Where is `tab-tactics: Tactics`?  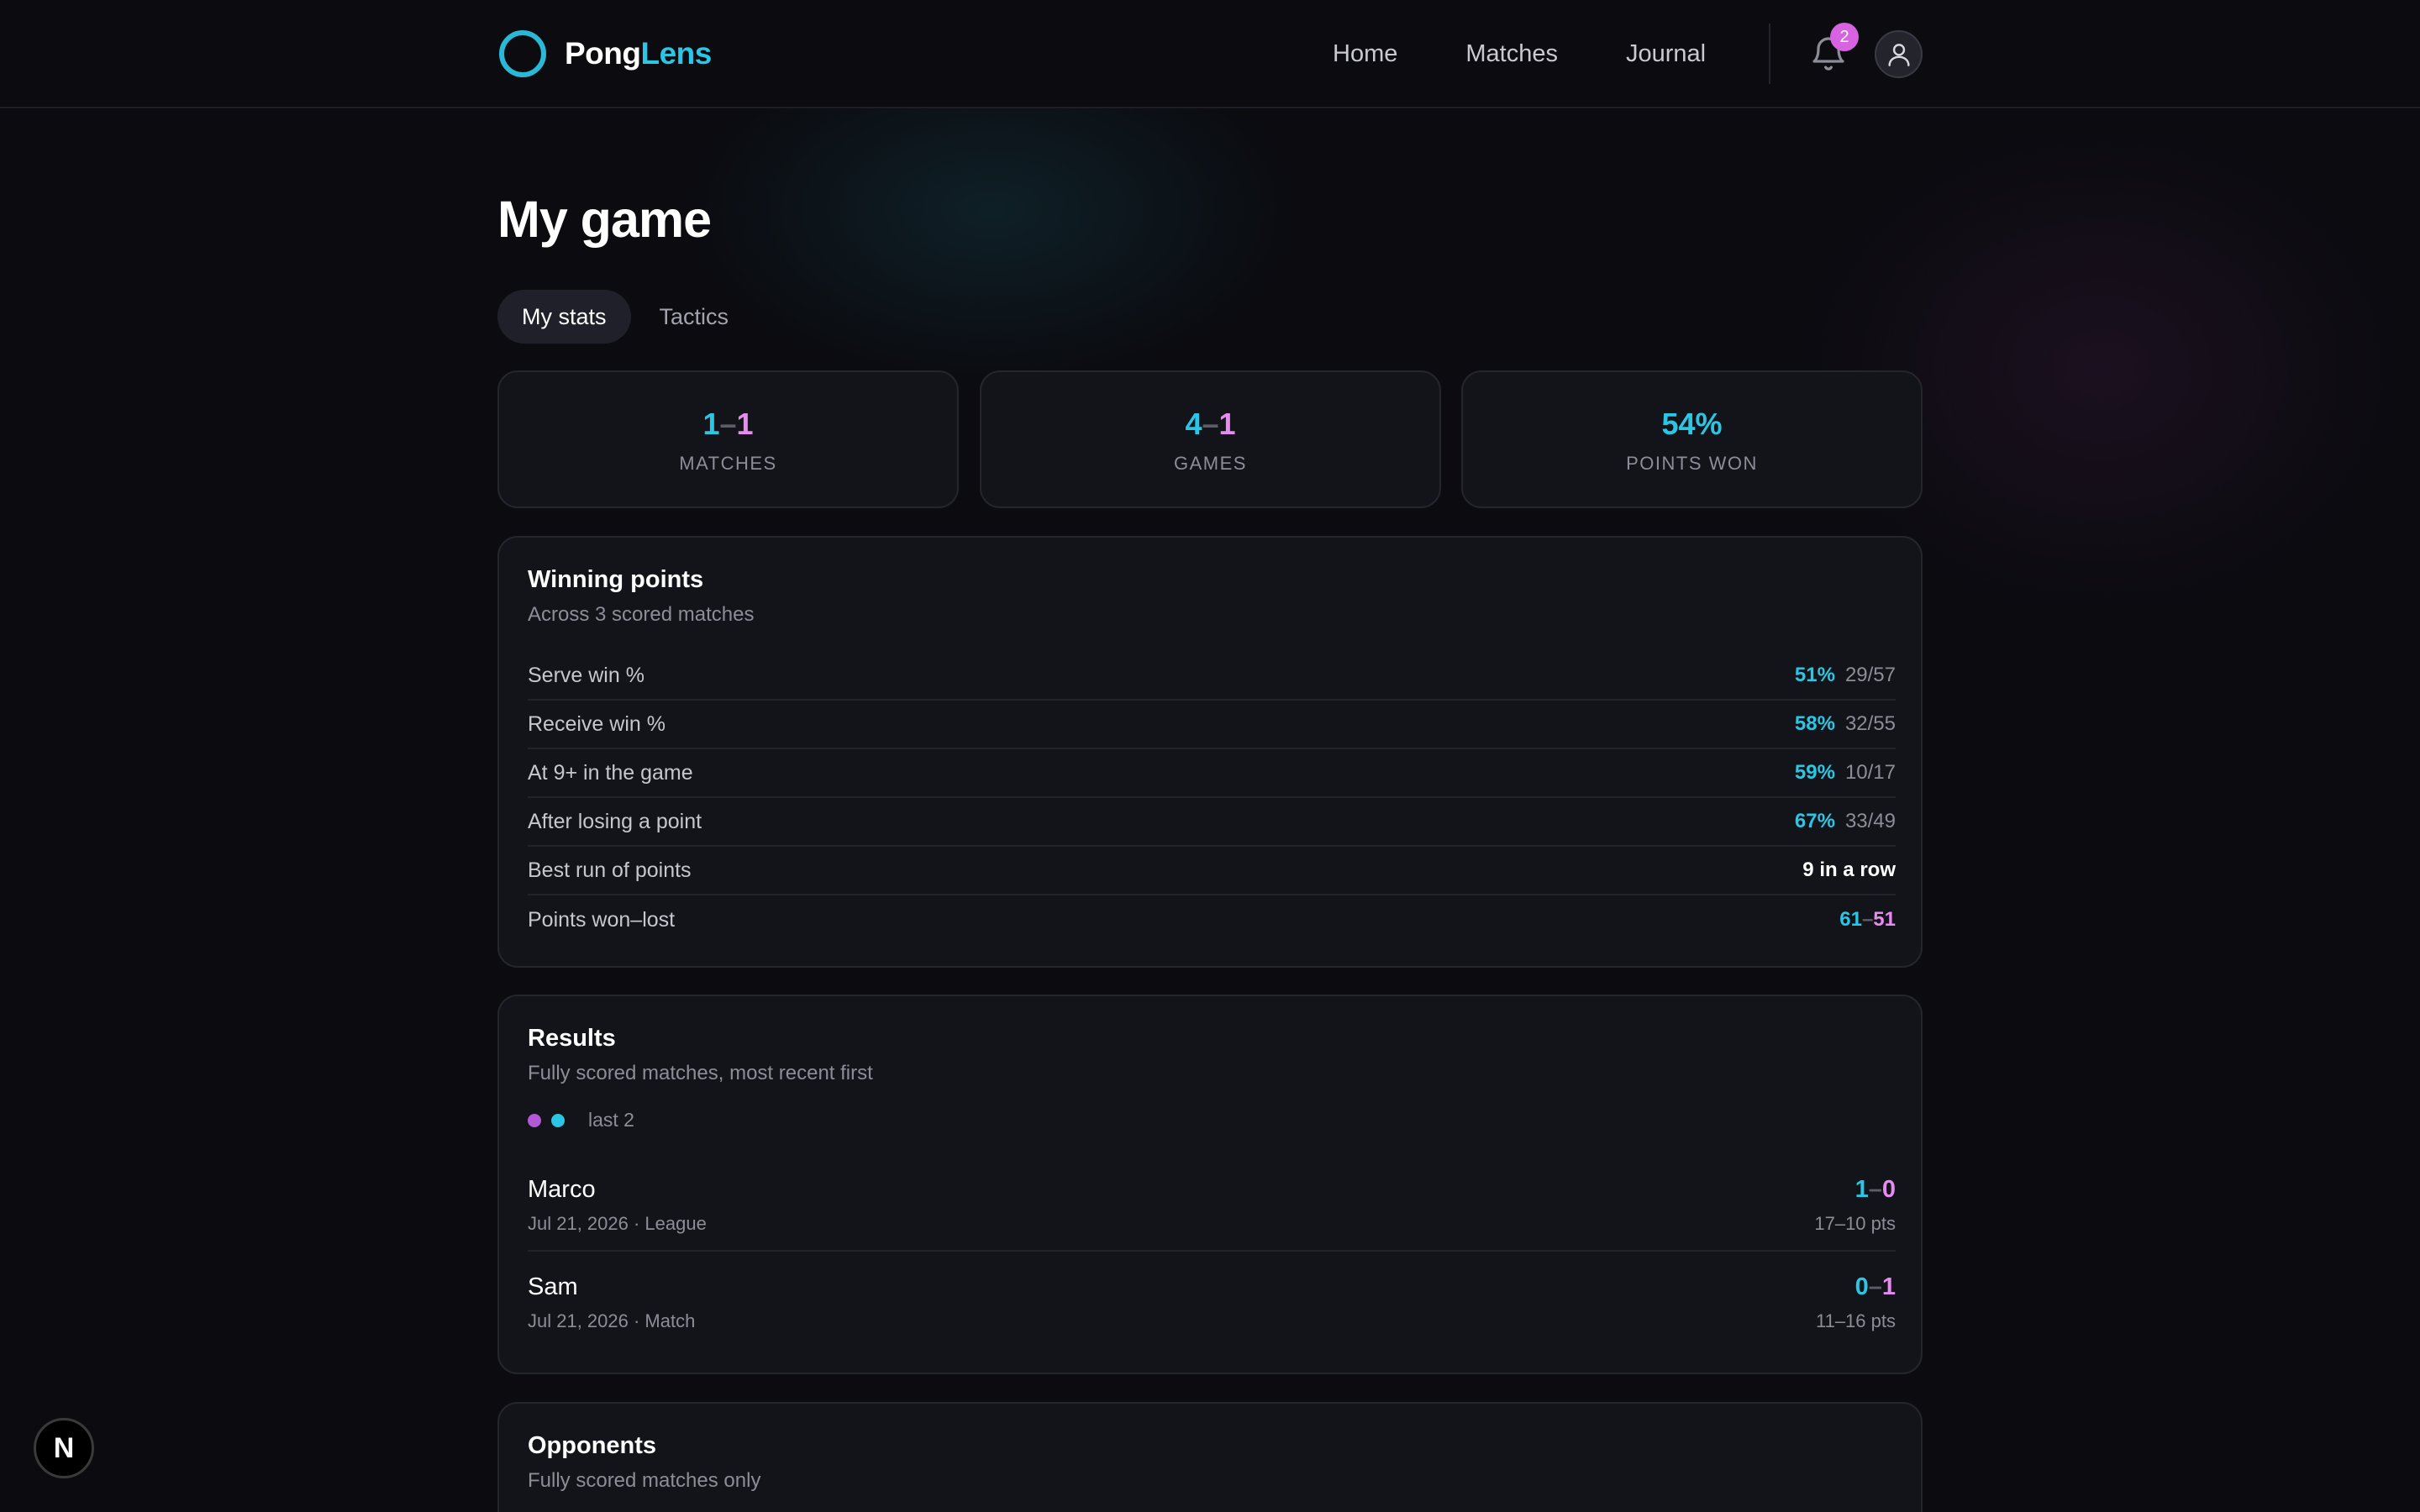
tab-tactics: Tactics is located at coordinates (694, 317).